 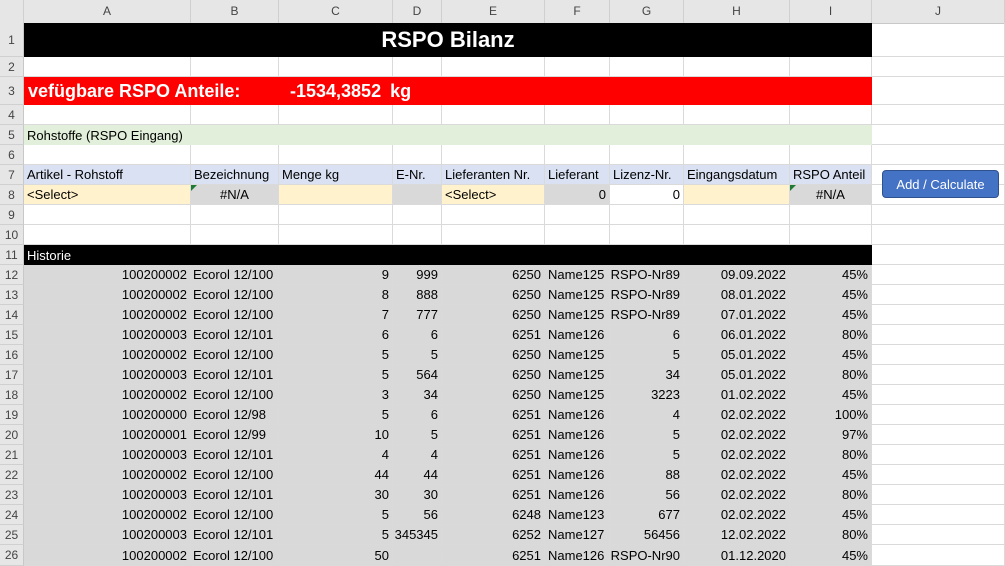 I want to click on history-cell: Ecorol 12/101, so click(x=235, y=535).